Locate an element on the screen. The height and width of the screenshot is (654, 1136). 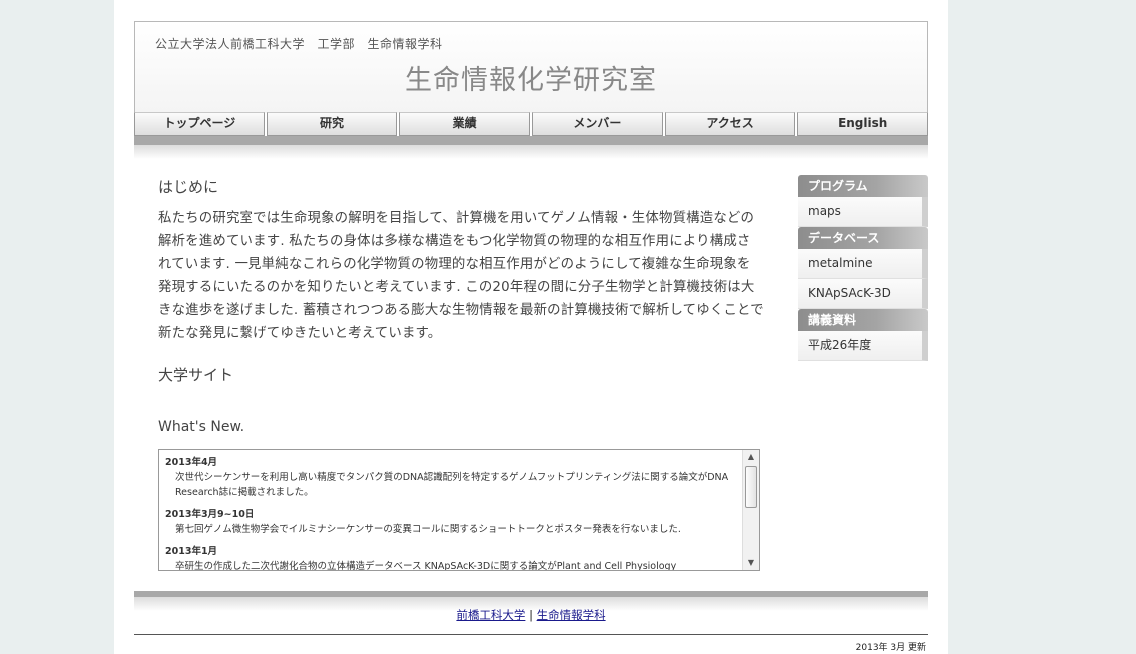
sidebar-heading-lectures: 講義資料 is located at coordinates (863, 320).